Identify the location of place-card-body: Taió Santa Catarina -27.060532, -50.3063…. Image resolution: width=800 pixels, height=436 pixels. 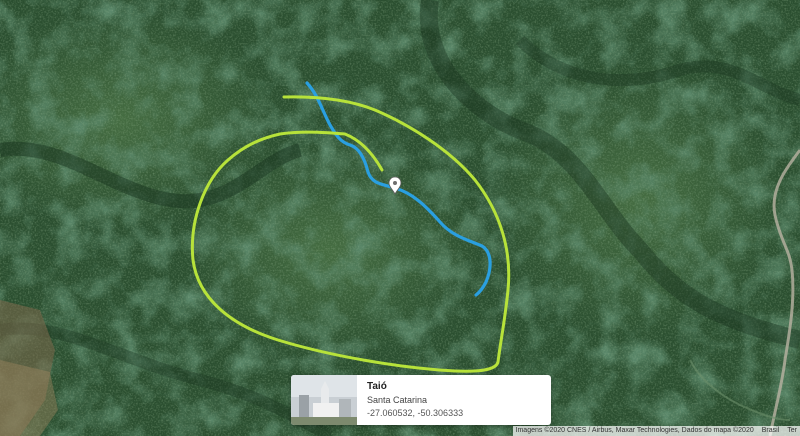
(454, 400).